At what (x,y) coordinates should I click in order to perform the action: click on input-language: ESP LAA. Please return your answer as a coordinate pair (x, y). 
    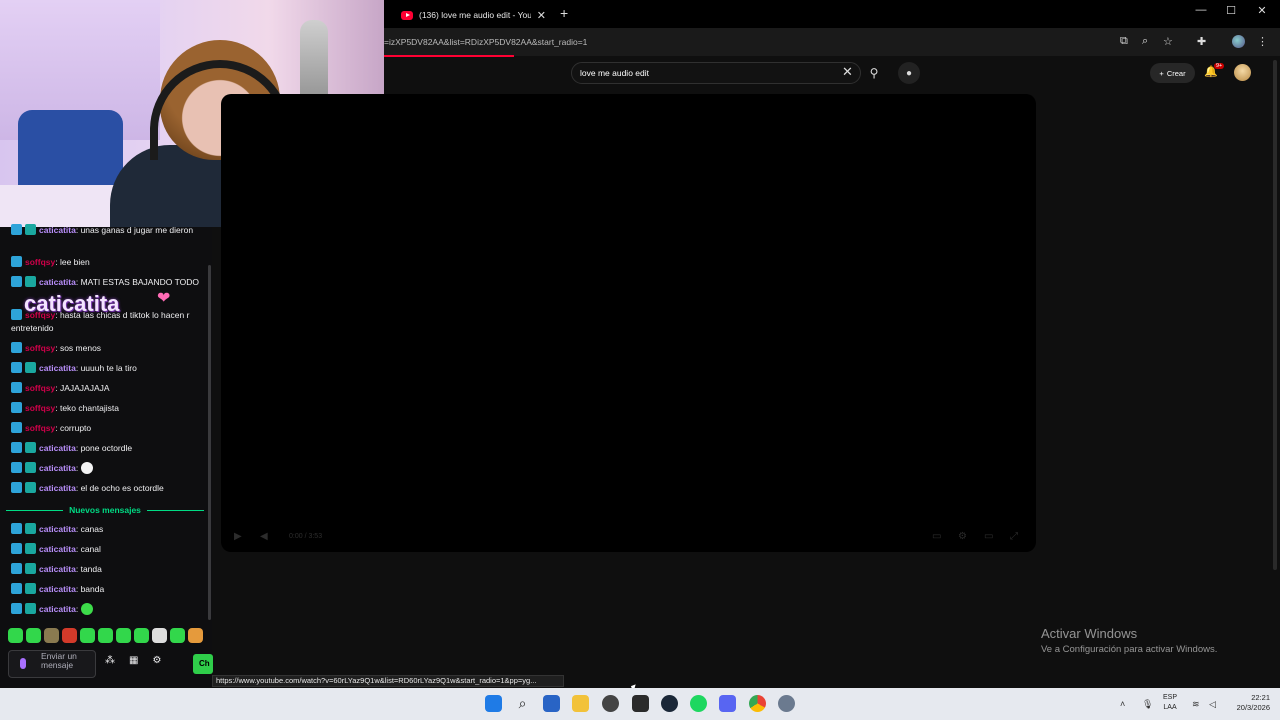
    Looking at the image, I should click on (1170, 703).